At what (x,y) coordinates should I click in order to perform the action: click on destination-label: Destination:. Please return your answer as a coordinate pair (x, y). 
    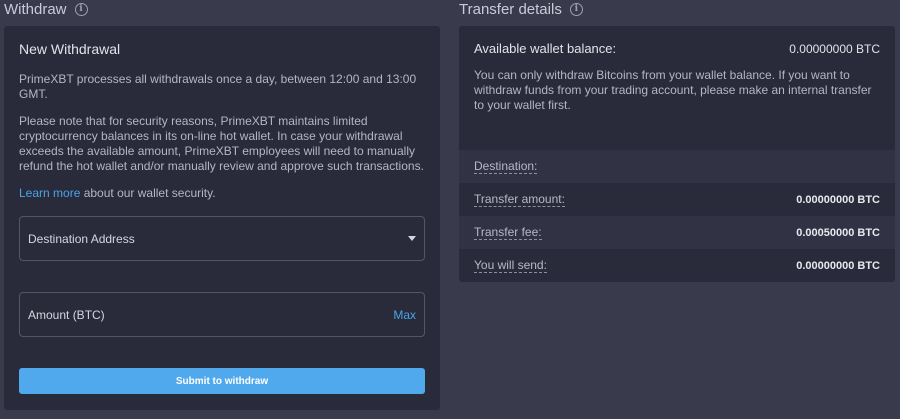
    Looking at the image, I should click on (506, 166).